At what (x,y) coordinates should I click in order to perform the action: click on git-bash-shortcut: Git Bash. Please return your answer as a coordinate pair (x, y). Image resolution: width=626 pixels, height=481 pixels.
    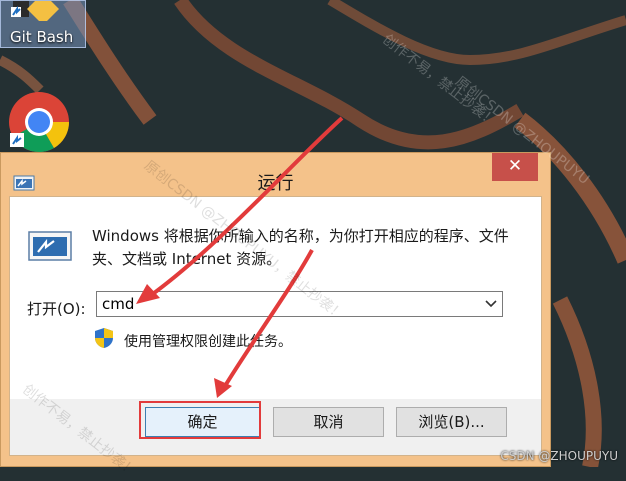
    Looking at the image, I should click on (43, 24).